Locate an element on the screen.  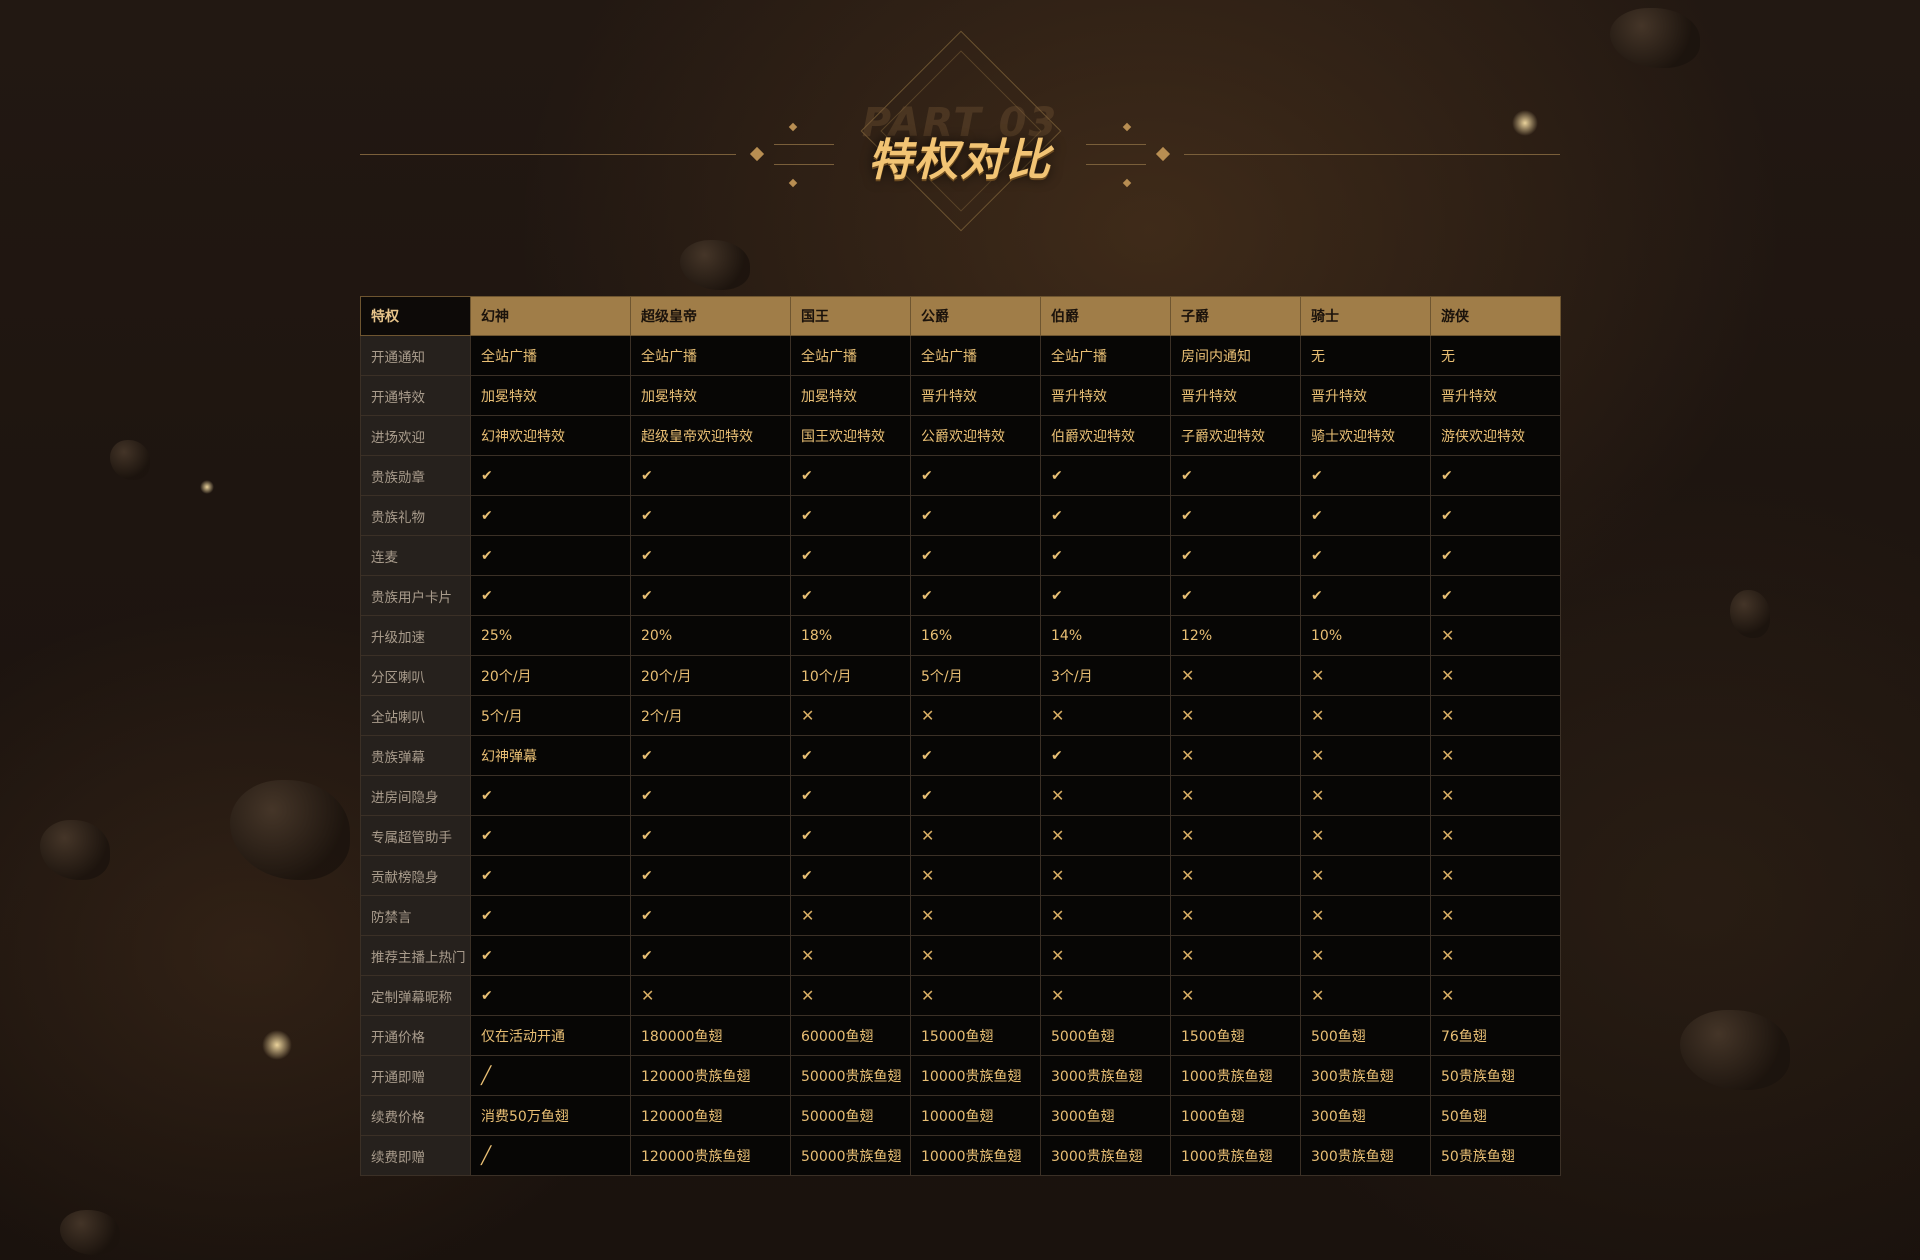
row-label: 贵族礼物 is located at coordinates (415, 515).